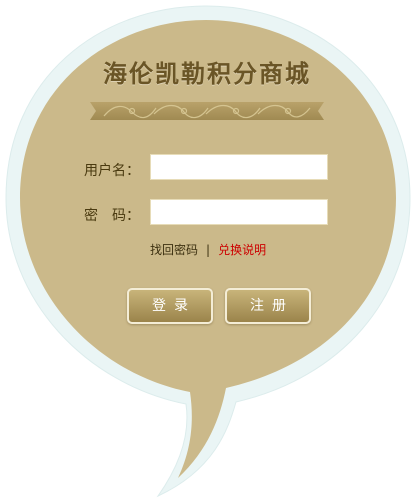  I want to click on username-input, so click(239, 167).